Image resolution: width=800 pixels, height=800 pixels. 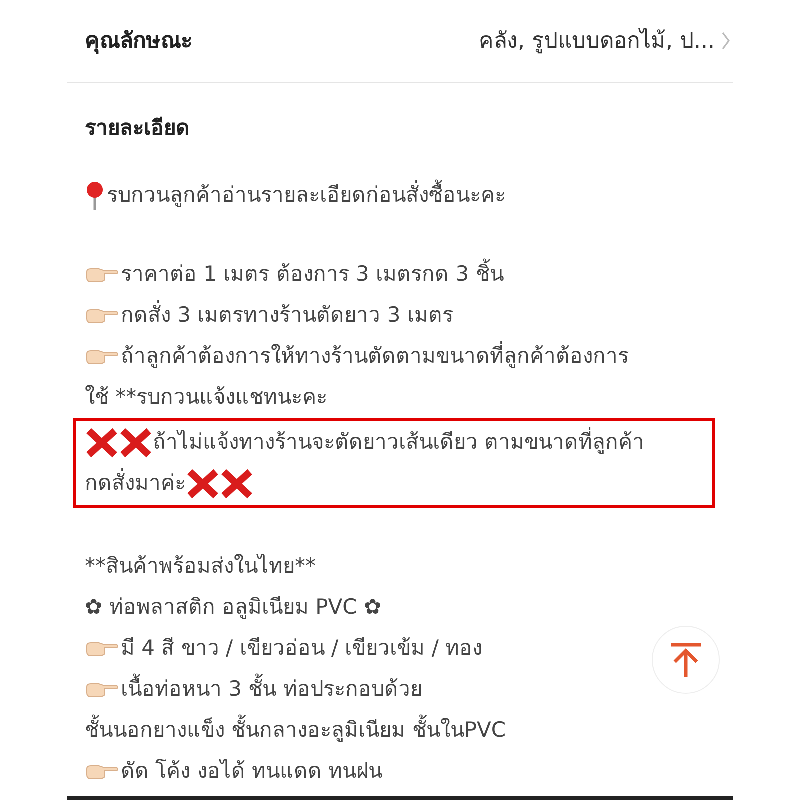 I want to click on description-text: เนื้อท่อหนา 3 ชั้น ท่อประกอบด้วย, so click(x=271, y=690).